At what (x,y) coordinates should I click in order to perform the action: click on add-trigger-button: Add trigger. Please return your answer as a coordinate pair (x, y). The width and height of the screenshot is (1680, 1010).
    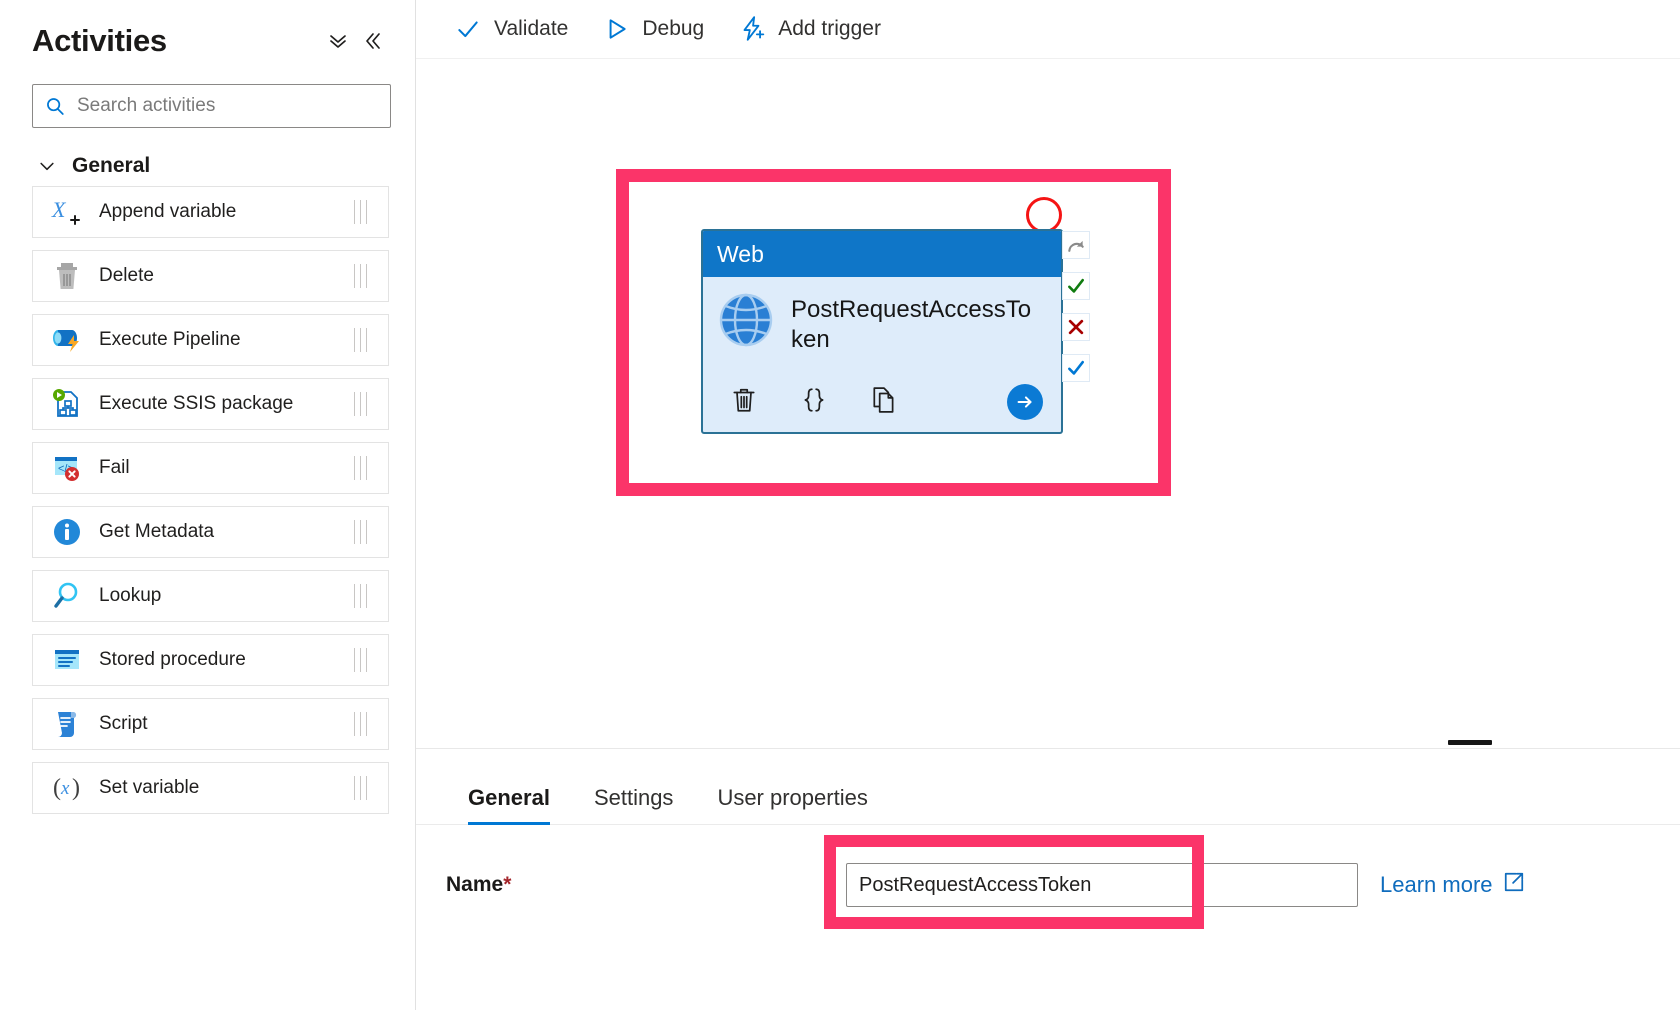
    Looking at the image, I should click on (809, 29).